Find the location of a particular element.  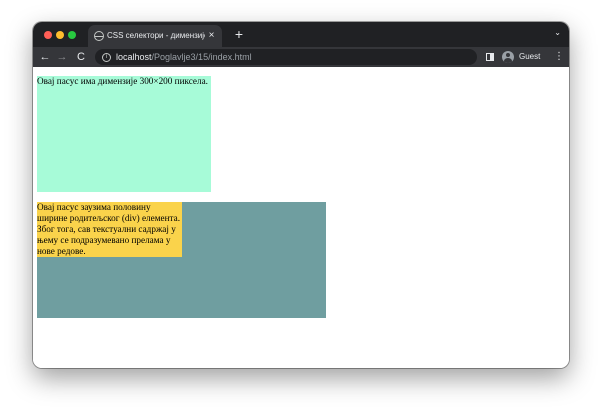

more-icon: ⋮ is located at coordinates (559, 57).